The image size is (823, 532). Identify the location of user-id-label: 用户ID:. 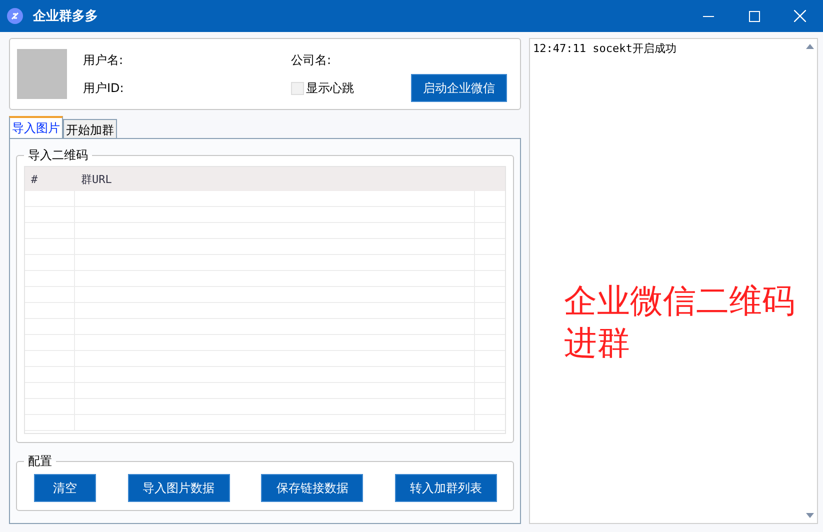
(104, 88).